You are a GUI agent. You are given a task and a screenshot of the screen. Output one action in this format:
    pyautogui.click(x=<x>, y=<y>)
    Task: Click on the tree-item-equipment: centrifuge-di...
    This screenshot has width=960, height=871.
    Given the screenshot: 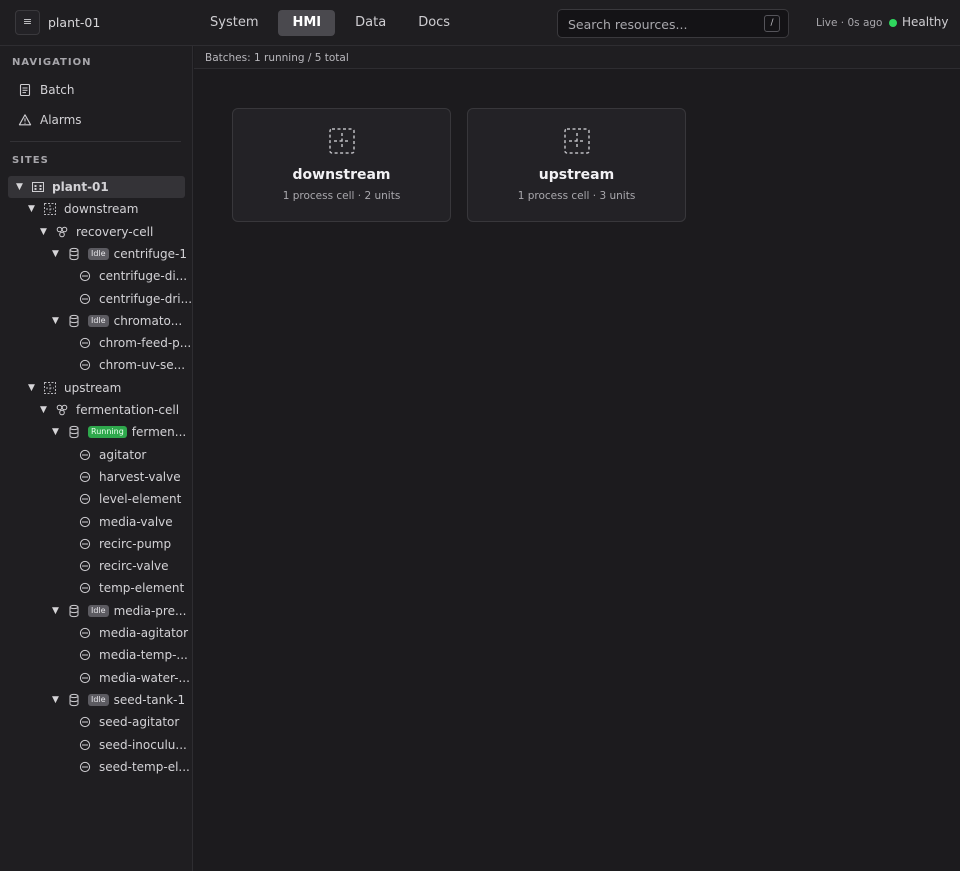 What is the action you would take?
    pyautogui.click(x=132, y=276)
    